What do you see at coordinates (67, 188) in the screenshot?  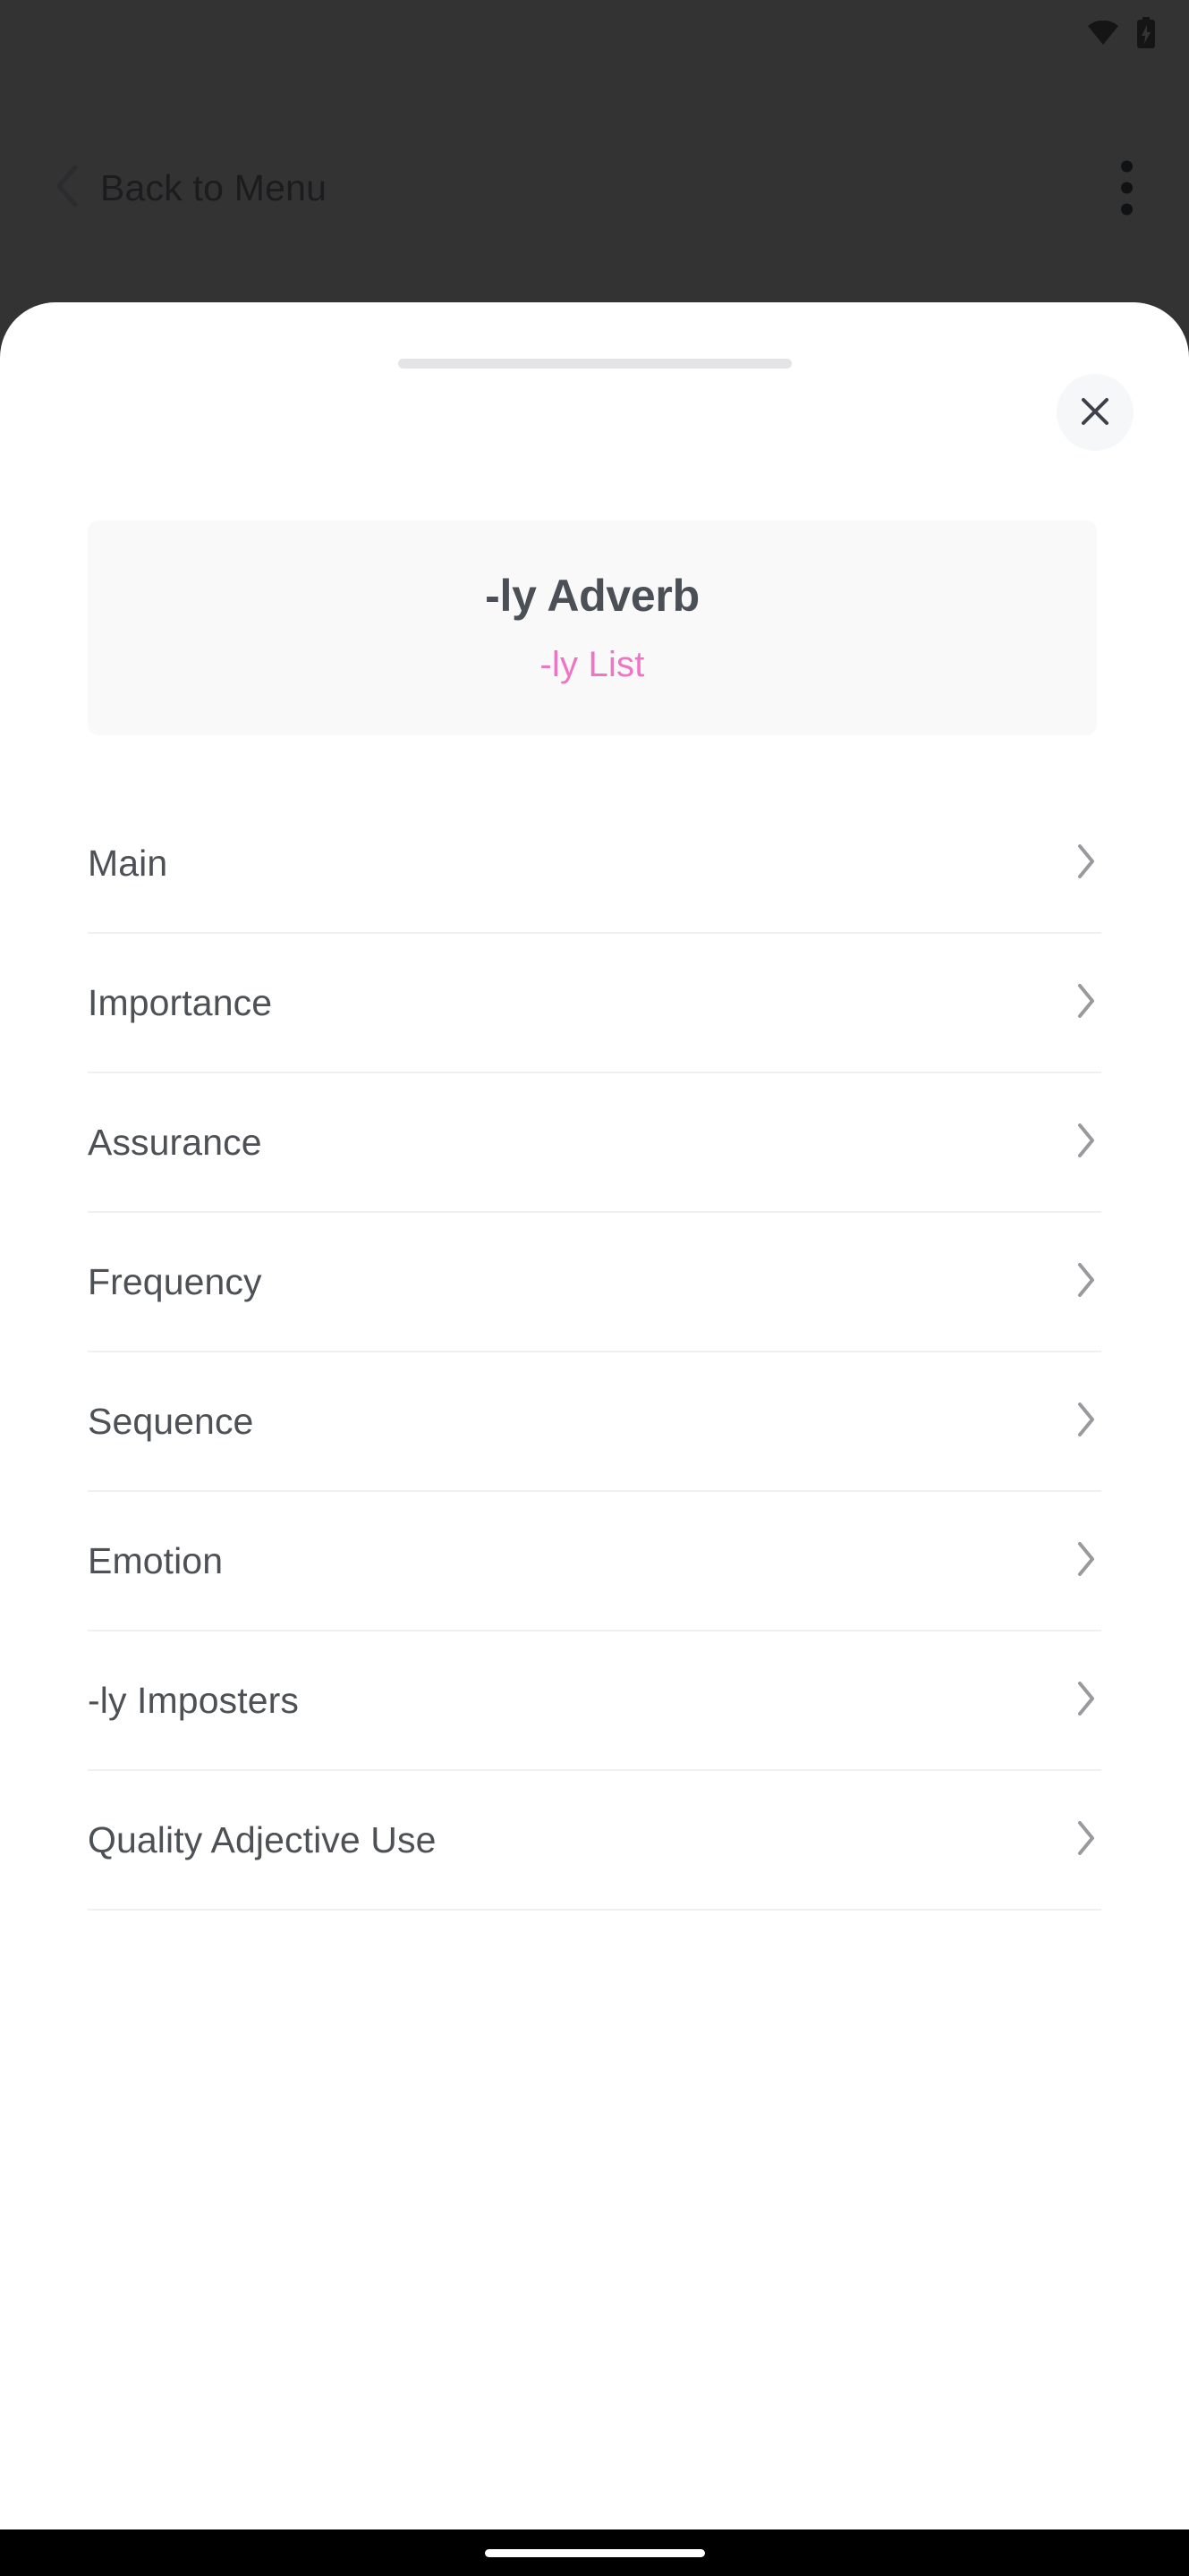 I see `chevron-left-icon` at bounding box center [67, 188].